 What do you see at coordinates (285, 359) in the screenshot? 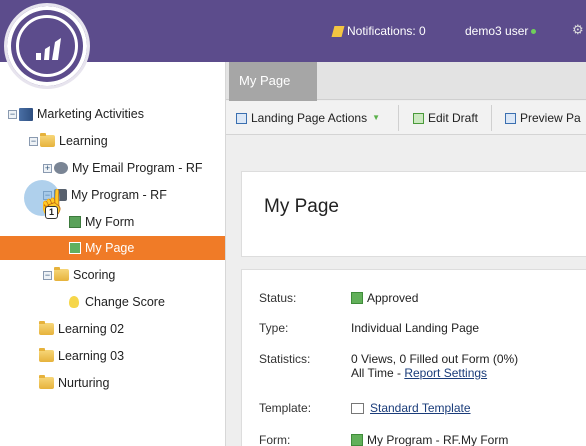
I see `statistics-key: Statistics:` at bounding box center [285, 359].